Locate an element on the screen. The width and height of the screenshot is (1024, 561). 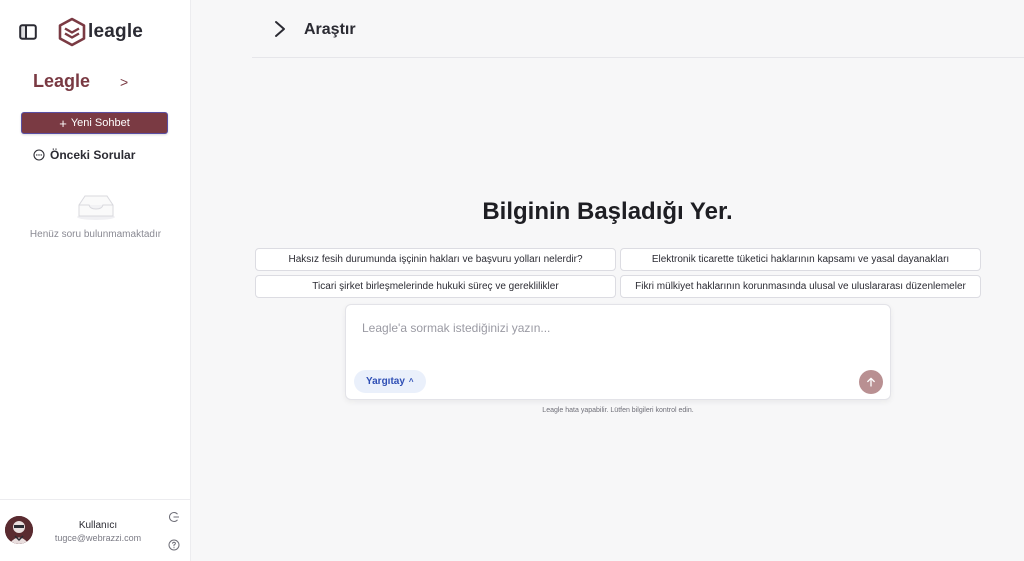
previous-questions: Önceki Sorular is located at coordinates (84, 155).